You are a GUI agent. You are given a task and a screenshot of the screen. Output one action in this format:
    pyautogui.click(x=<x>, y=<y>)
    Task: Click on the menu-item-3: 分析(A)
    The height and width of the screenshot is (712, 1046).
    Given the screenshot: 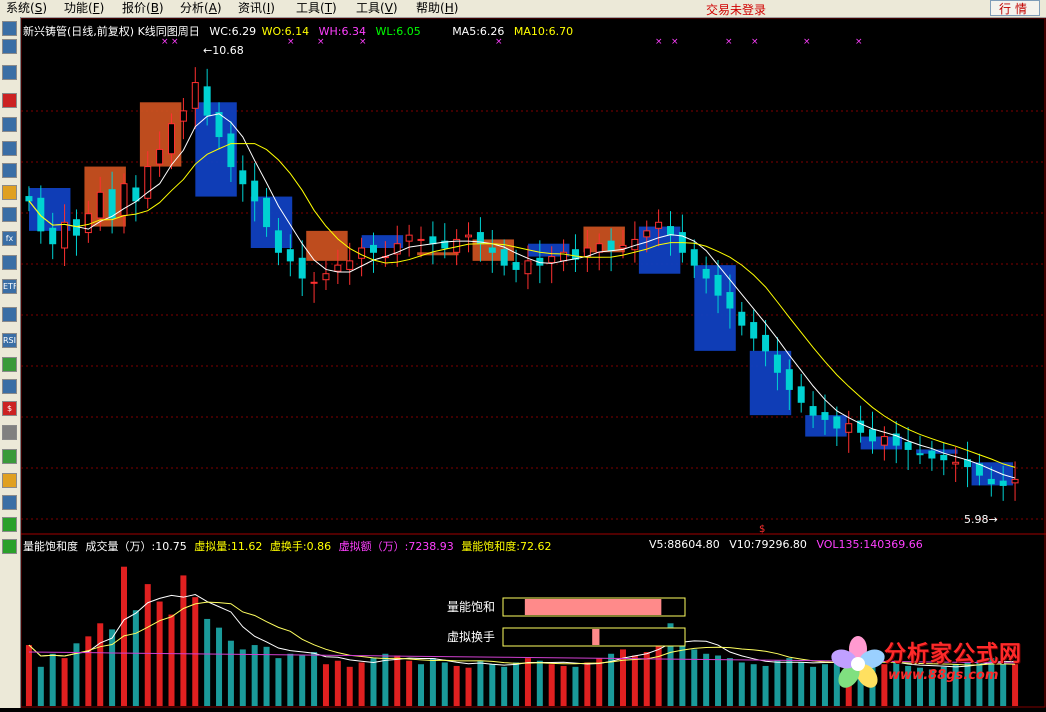 What is the action you would take?
    pyautogui.click(x=201, y=8)
    